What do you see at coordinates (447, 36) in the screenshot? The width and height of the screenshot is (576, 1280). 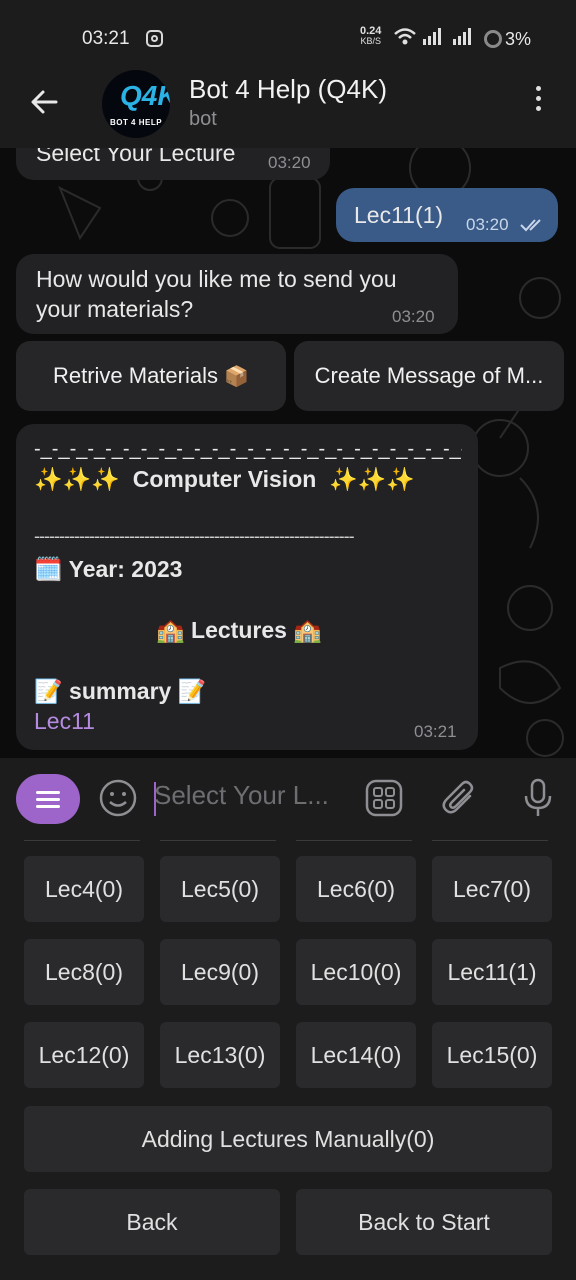 I see `signal-icon` at bounding box center [447, 36].